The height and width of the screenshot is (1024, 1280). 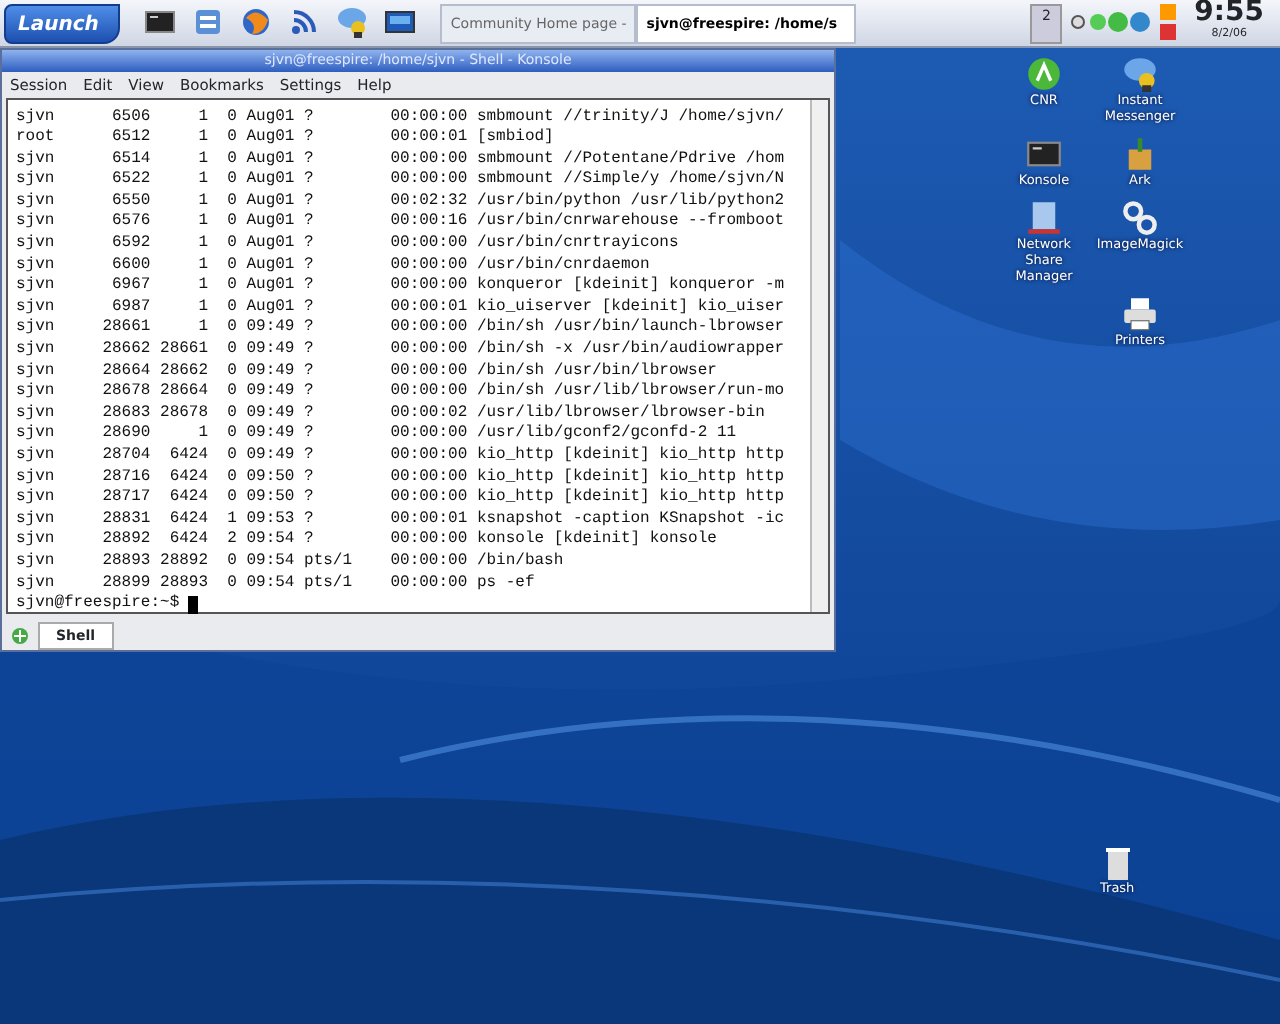 I want to click on terminal-line: sjvn 6967 1 0 Aug01 ? 00:00:00 konqueror [kdeinit] konqueror -m, so click(x=401, y=287).